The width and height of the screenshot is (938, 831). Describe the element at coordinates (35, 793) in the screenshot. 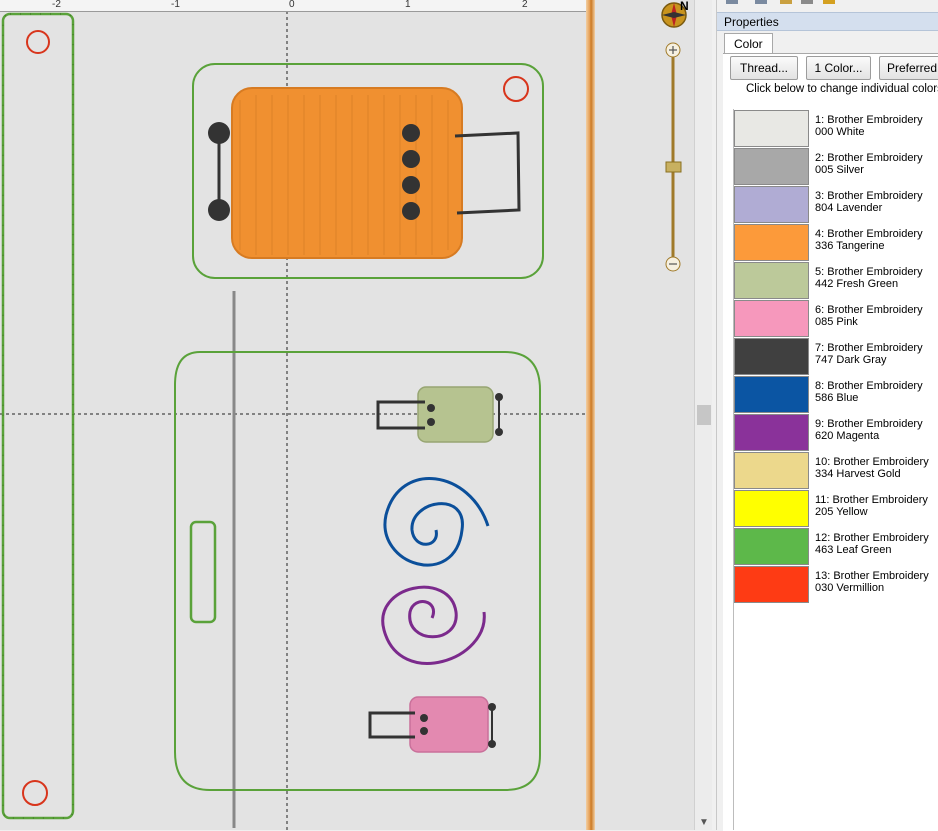

I see `strap-hole-bottom` at that location.